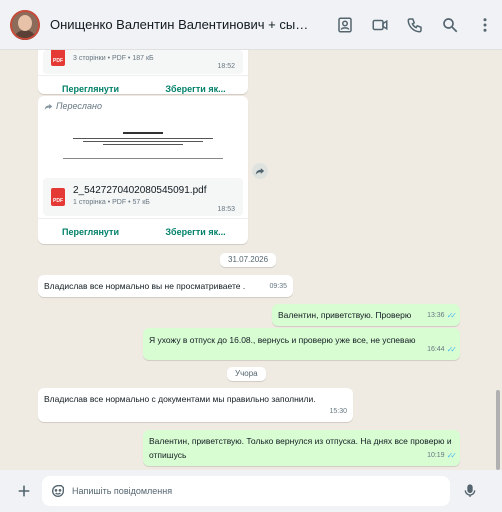 Image resolution: width=502 pixels, height=512 pixels. I want to click on forward-icon, so click(260, 171).